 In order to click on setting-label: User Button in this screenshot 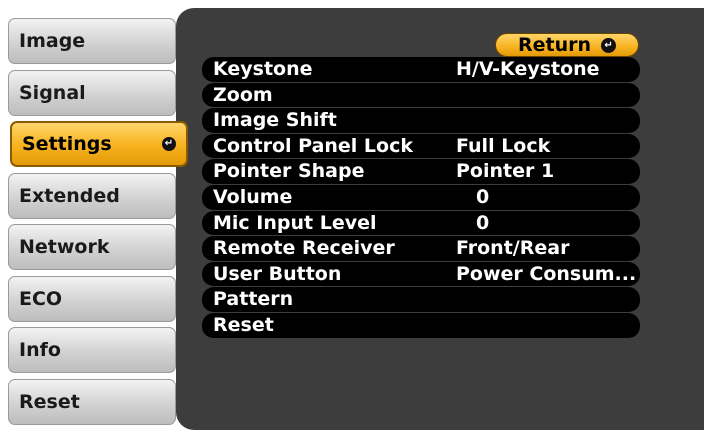, I will do `click(277, 273)`.